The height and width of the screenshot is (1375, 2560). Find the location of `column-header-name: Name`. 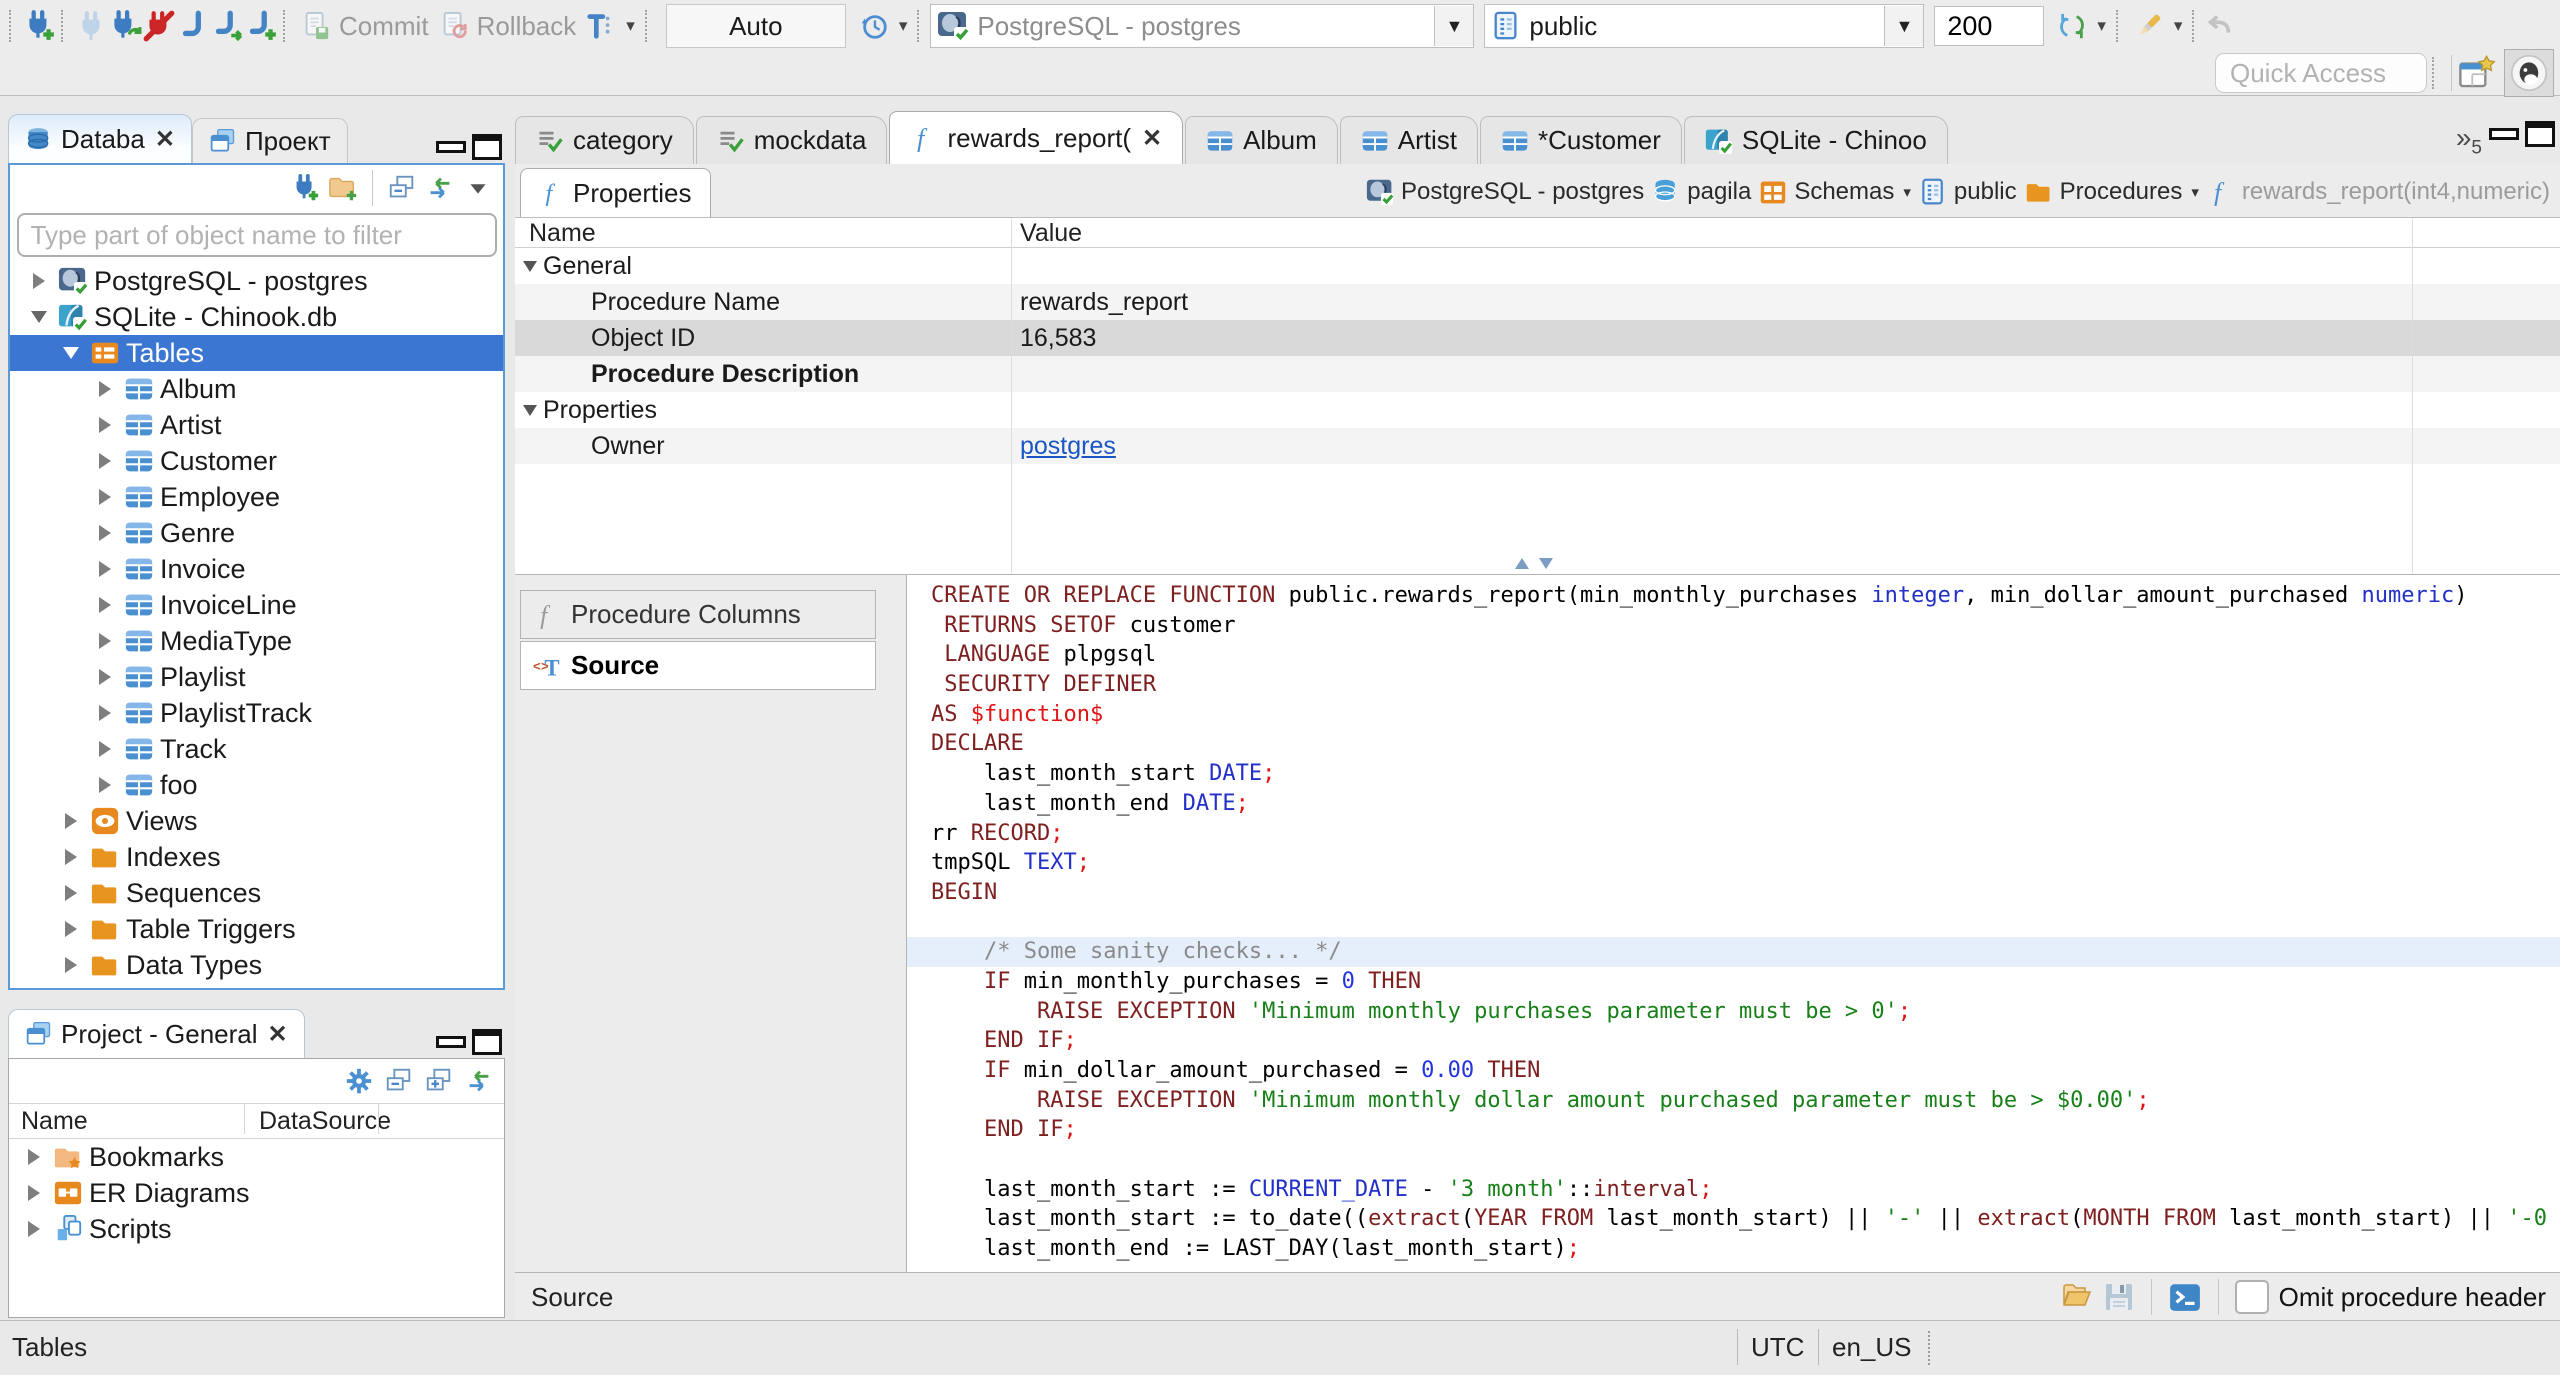

column-header-name: Name is located at coordinates (562, 233).